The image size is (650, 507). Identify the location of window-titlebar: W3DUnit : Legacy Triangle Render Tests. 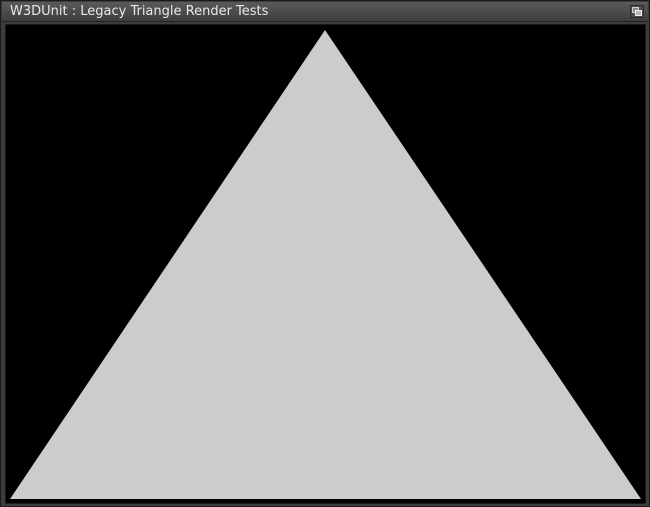
(325, 12).